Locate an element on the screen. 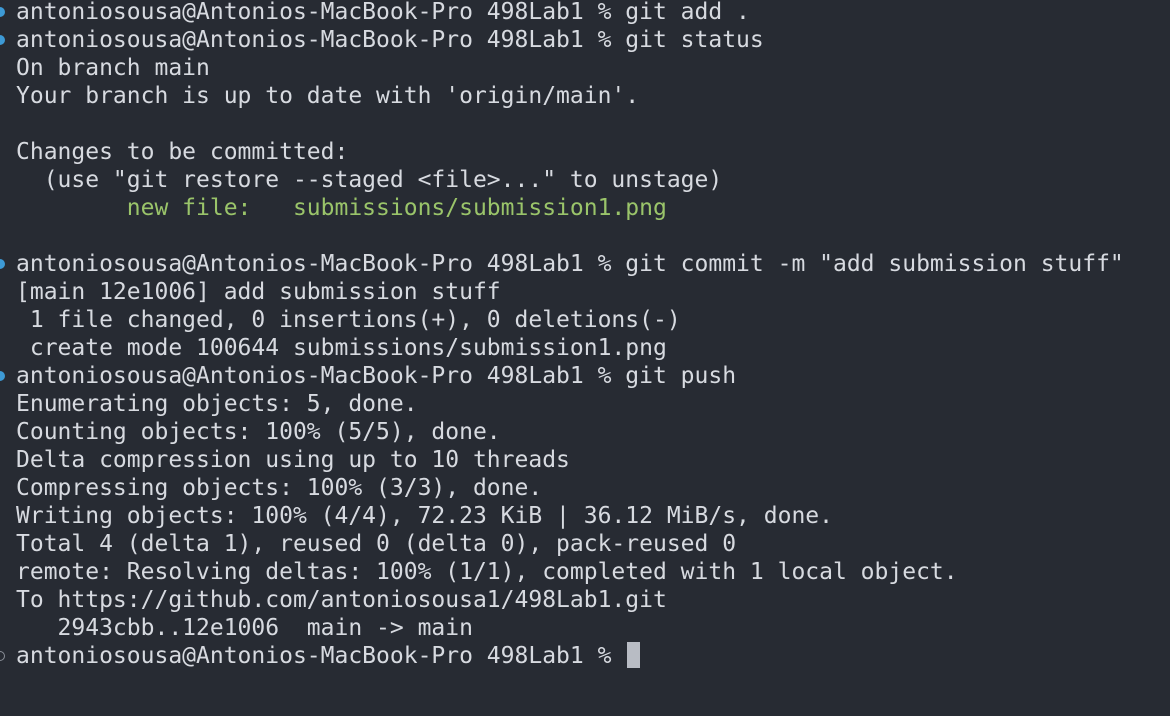 Image resolution: width=1170 pixels, height=716 pixels. pending-status-marker-icon is located at coordinates (2, 656).